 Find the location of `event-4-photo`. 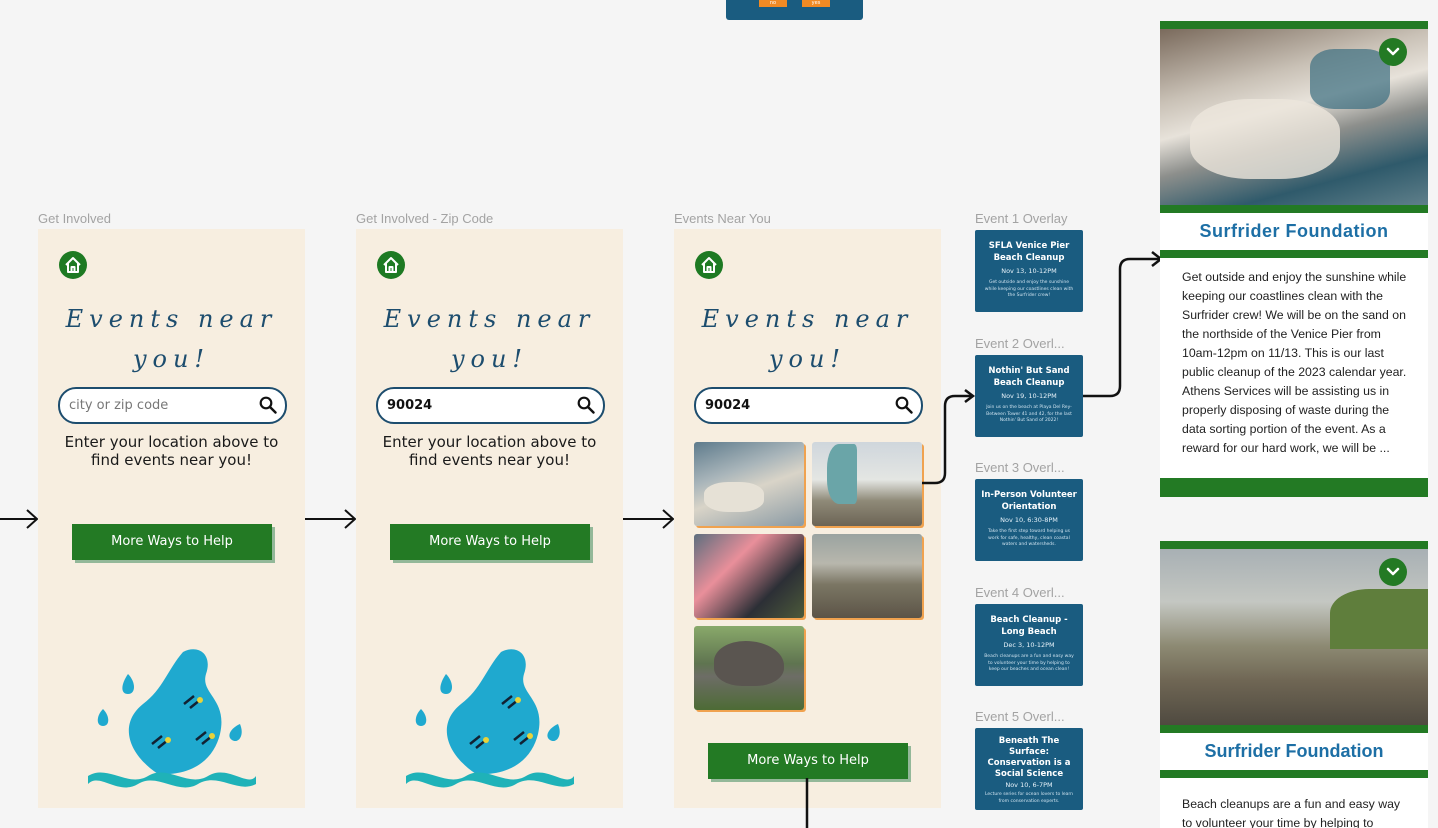

event-4-photo is located at coordinates (867, 576).